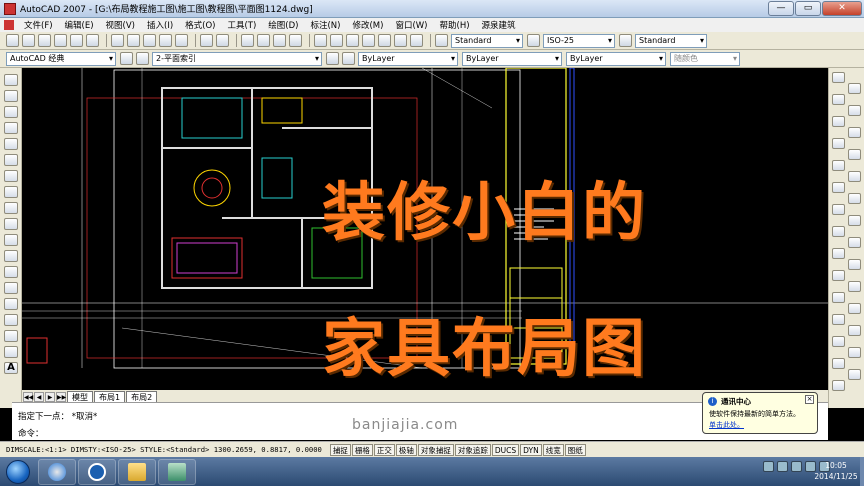 Image resolution: width=864 pixels, height=486 pixels. Describe the element at coordinates (671, 40) in the screenshot. I see `table-style-select: Standard` at that location.